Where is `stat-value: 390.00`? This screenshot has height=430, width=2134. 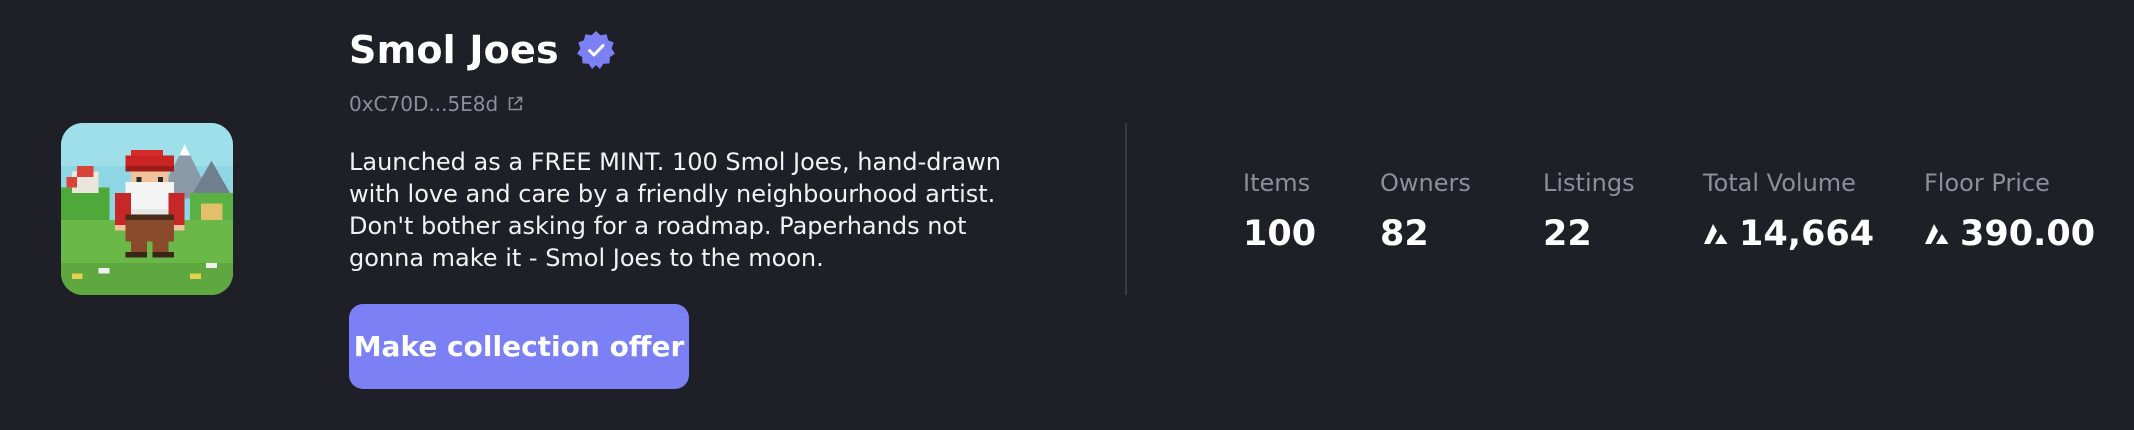 stat-value: 390.00 is located at coordinates (2028, 234).